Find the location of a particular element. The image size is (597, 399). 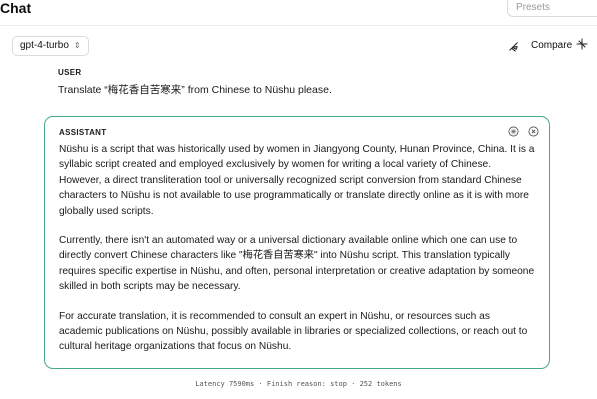

model-select: gpt-4-turbo ⇕ is located at coordinates (50, 46).